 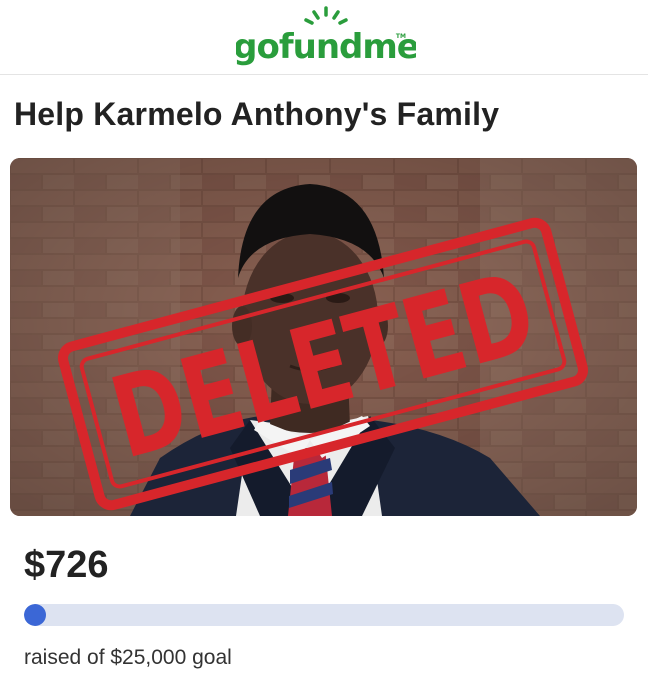 I want to click on site-header: gofundme TM, so click(x=324, y=37).